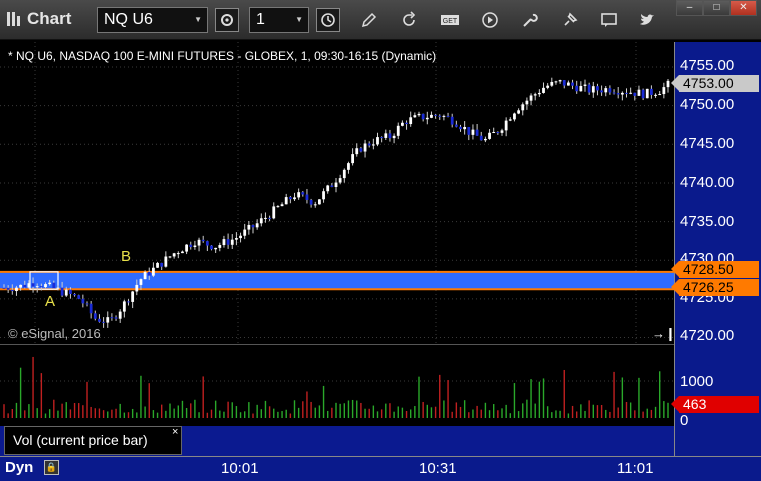  I want to click on time-template-button, so click(328, 20).